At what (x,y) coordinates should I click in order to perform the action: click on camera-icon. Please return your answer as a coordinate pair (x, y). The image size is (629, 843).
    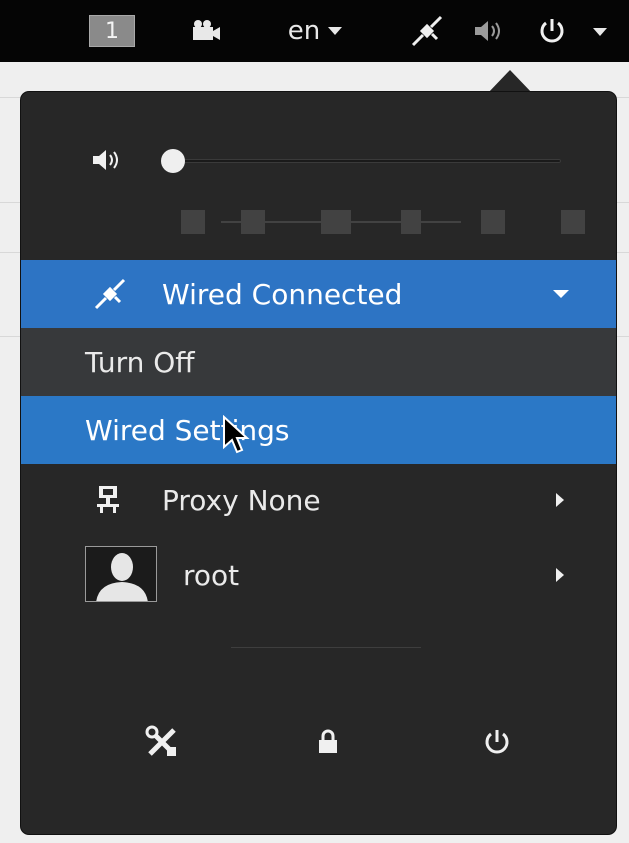
    Looking at the image, I should click on (205, 31).